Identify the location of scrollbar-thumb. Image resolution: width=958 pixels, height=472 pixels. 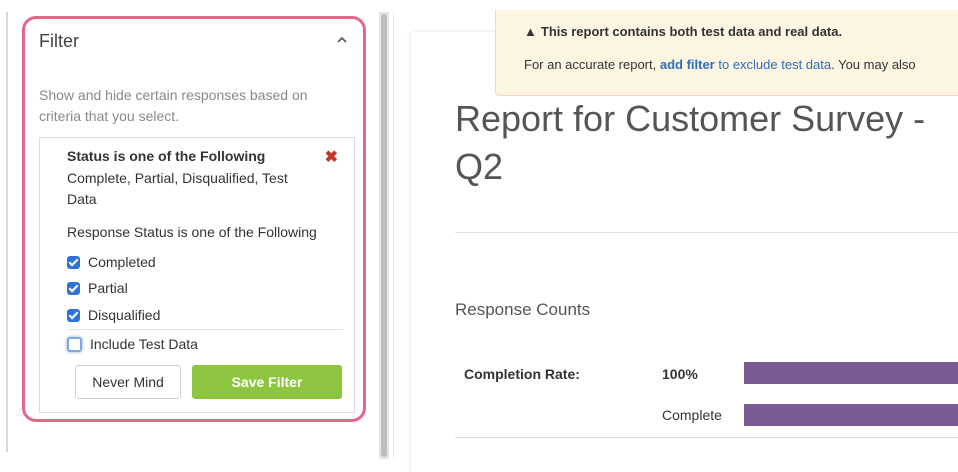
(384, 235).